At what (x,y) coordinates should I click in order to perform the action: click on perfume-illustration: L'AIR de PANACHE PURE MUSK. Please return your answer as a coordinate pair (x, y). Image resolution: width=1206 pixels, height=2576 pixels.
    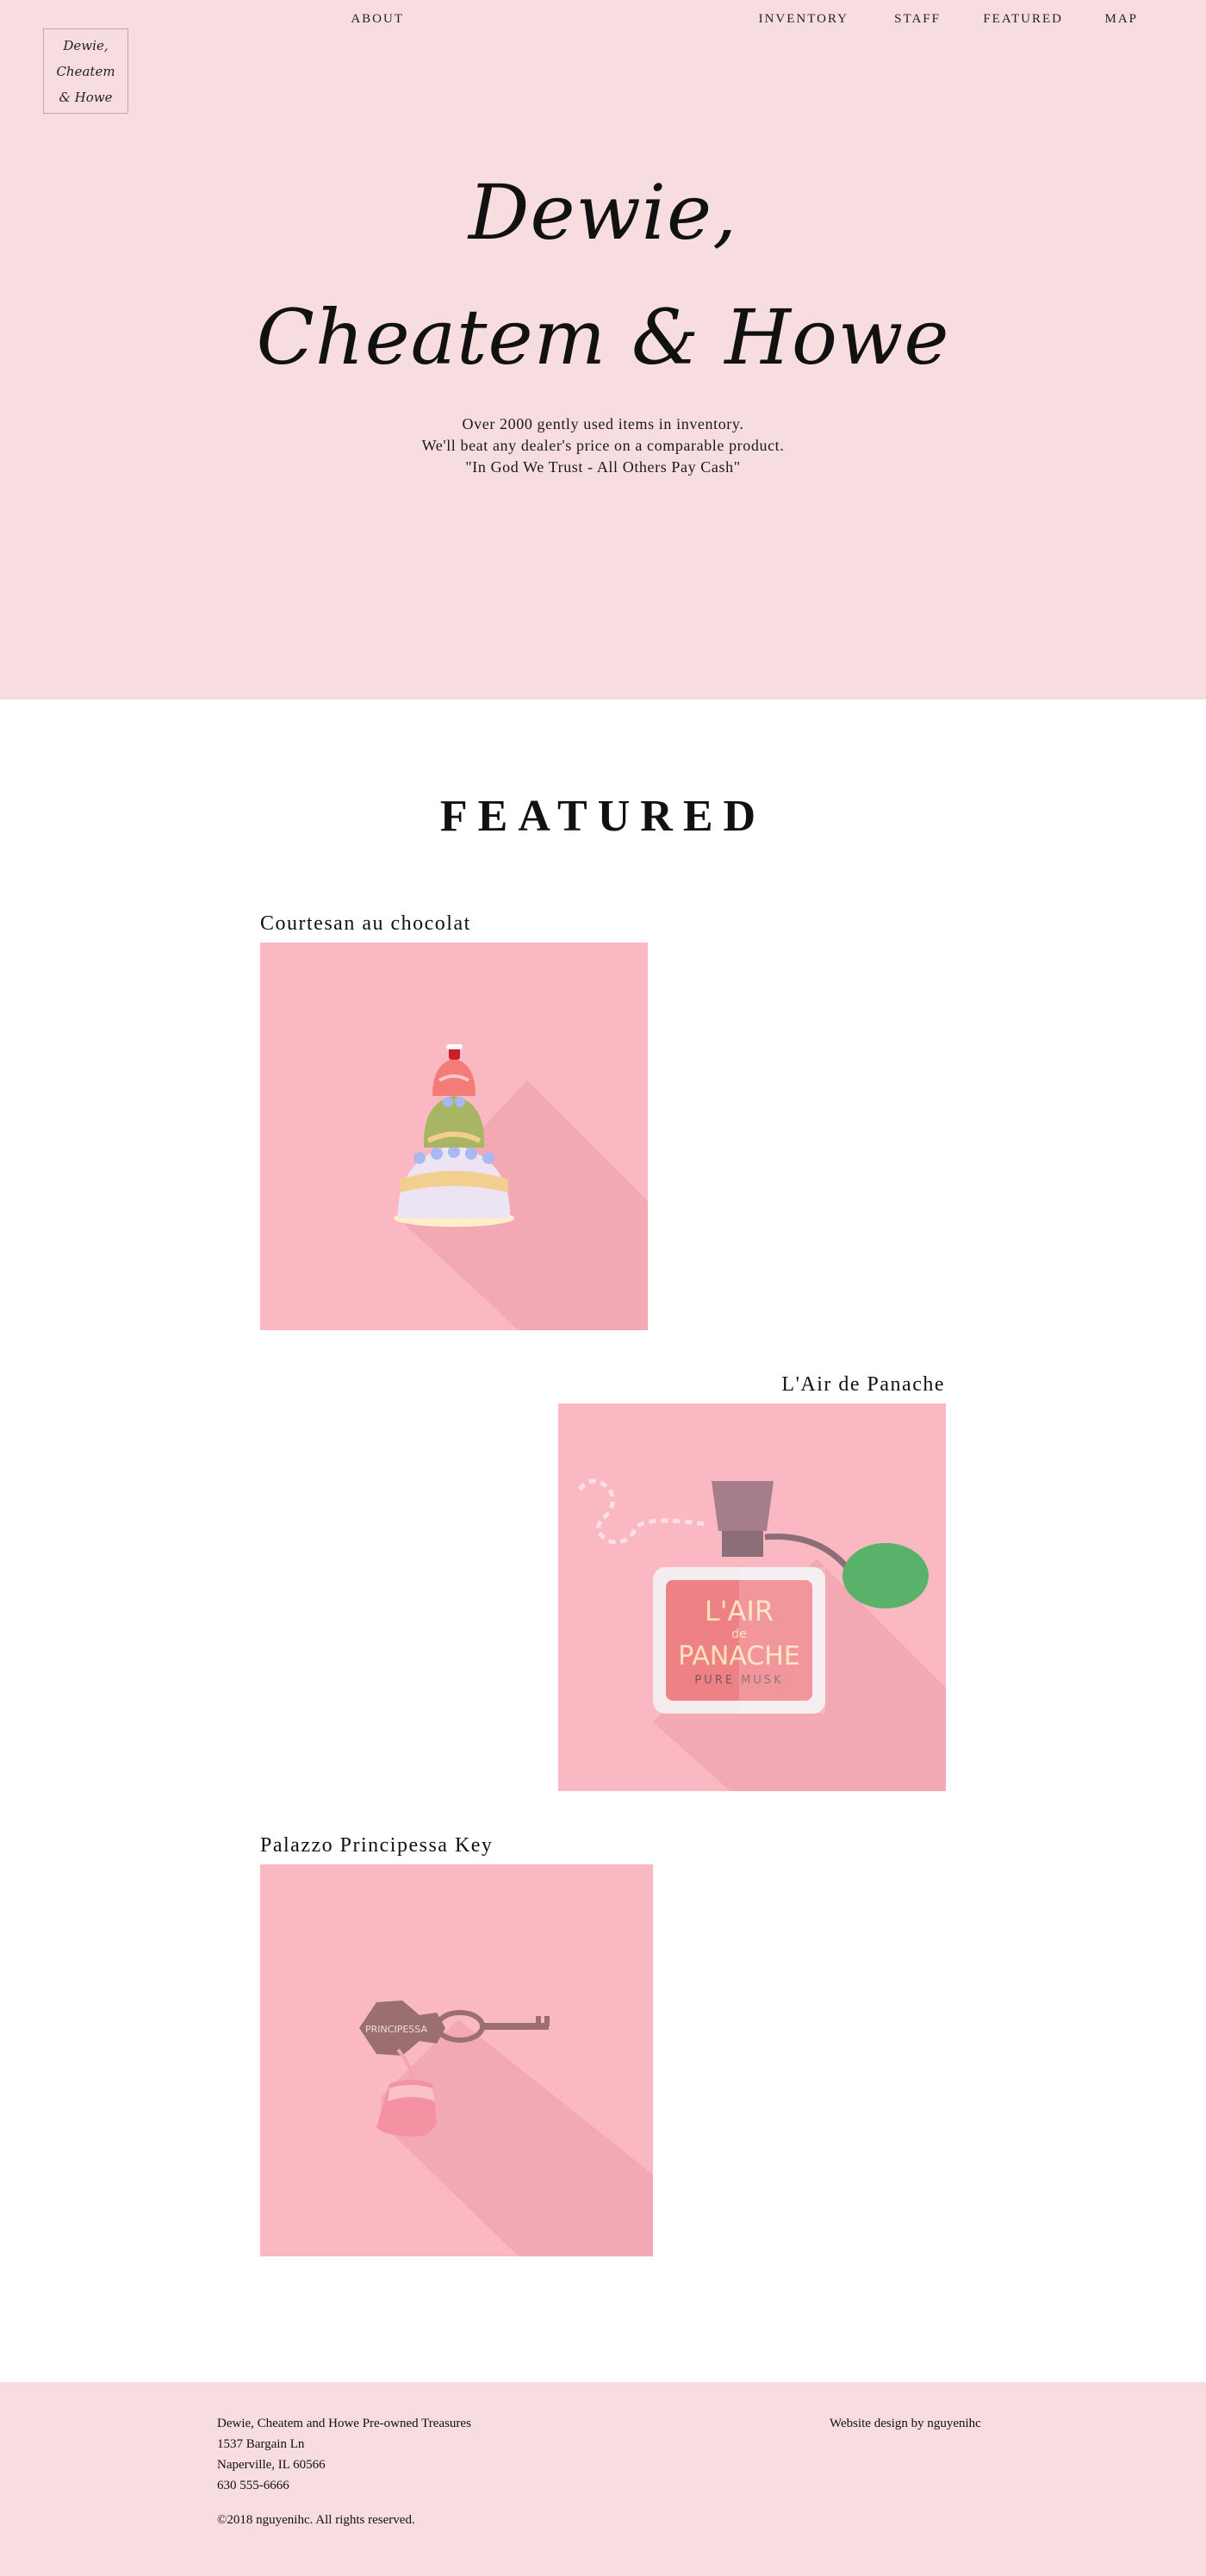
    Looking at the image, I should click on (762, 1635).